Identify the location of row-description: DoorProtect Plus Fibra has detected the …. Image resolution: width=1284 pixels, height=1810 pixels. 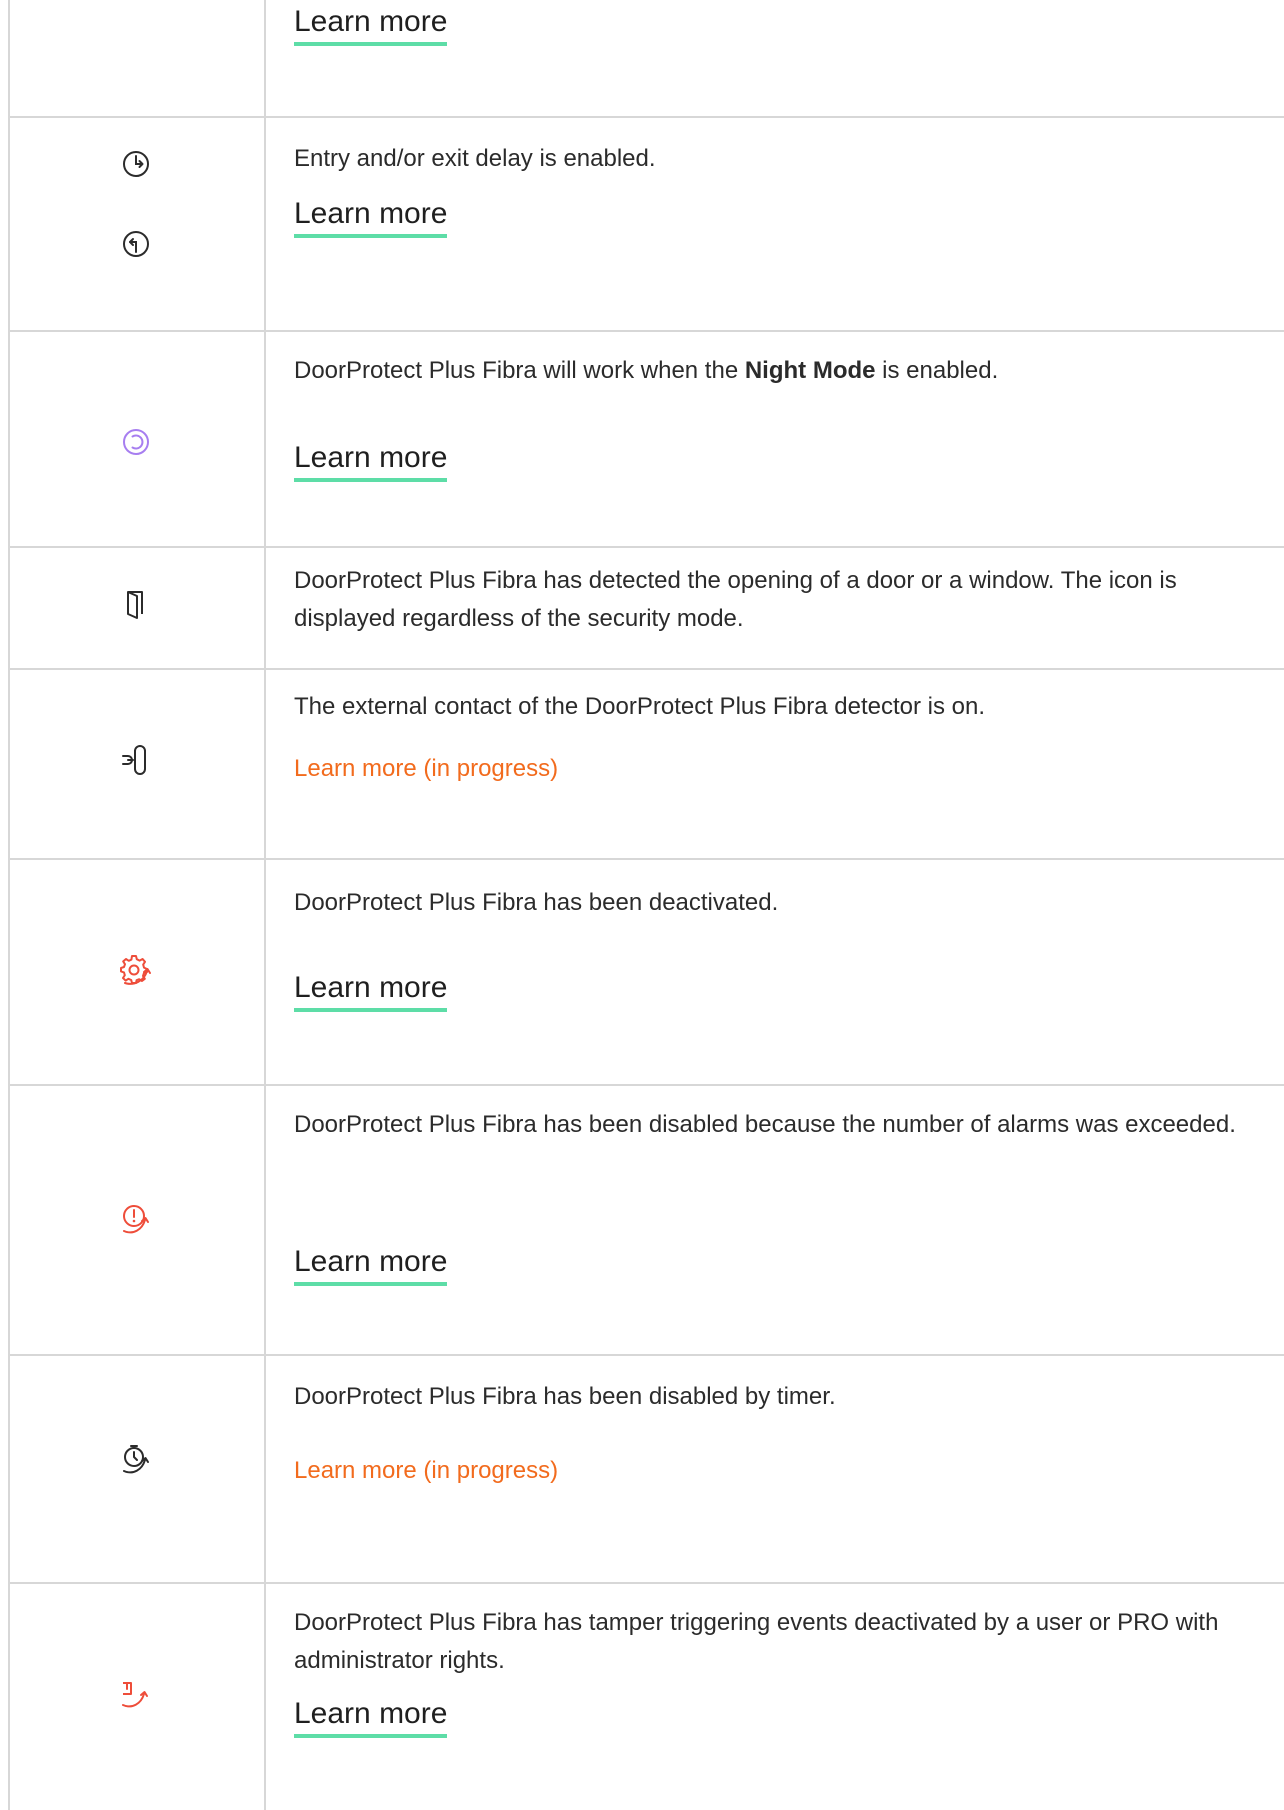
(735, 599).